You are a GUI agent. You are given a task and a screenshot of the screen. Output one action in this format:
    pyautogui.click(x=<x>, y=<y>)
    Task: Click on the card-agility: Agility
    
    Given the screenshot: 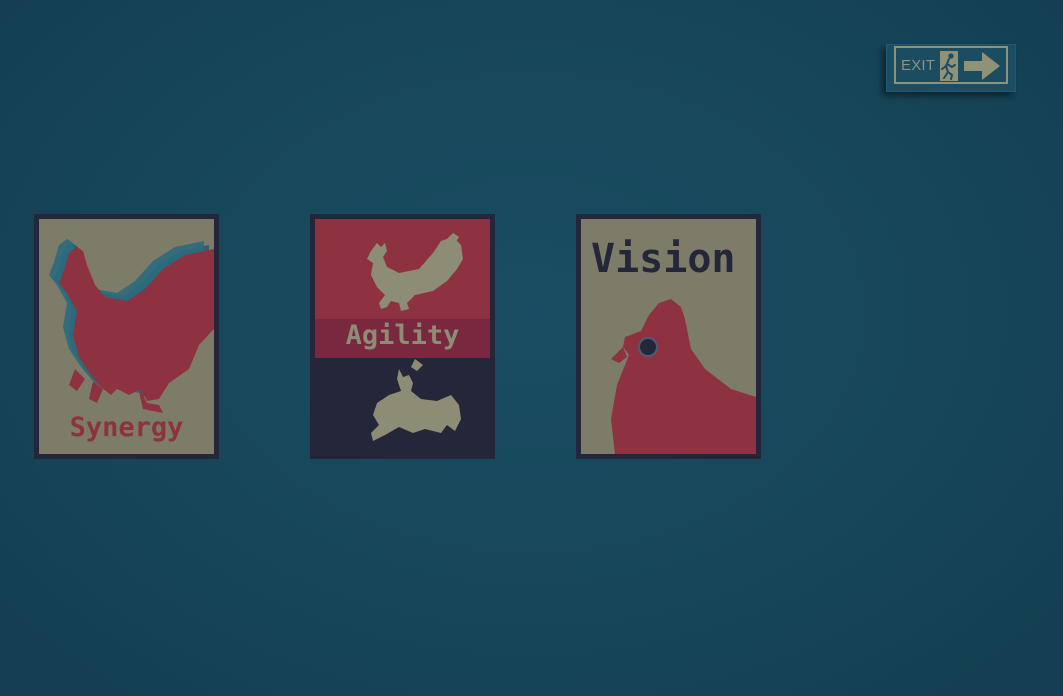 What is the action you would take?
    pyautogui.click(x=402, y=336)
    